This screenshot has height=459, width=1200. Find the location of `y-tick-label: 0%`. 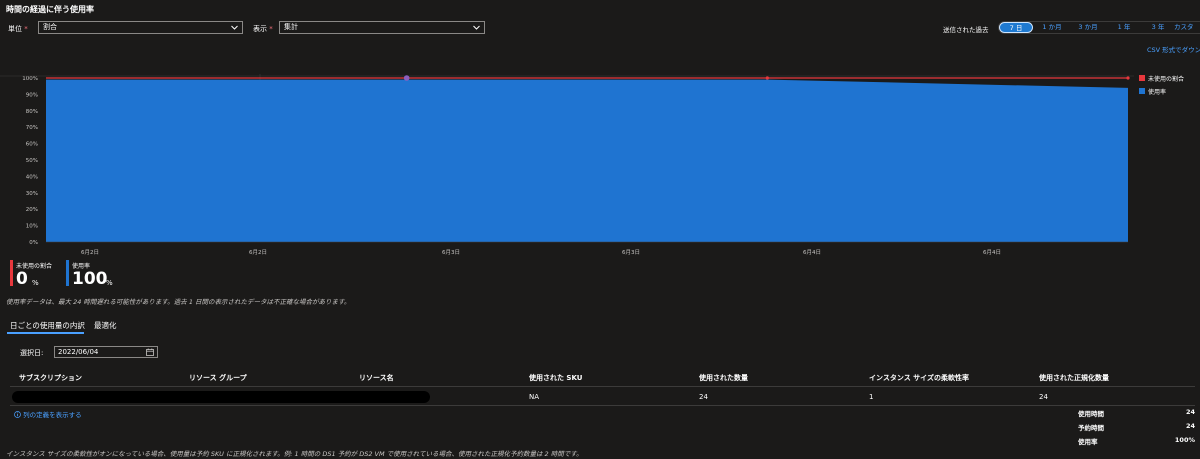

y-tick-label: 0% is located at coordinates (33, 243).